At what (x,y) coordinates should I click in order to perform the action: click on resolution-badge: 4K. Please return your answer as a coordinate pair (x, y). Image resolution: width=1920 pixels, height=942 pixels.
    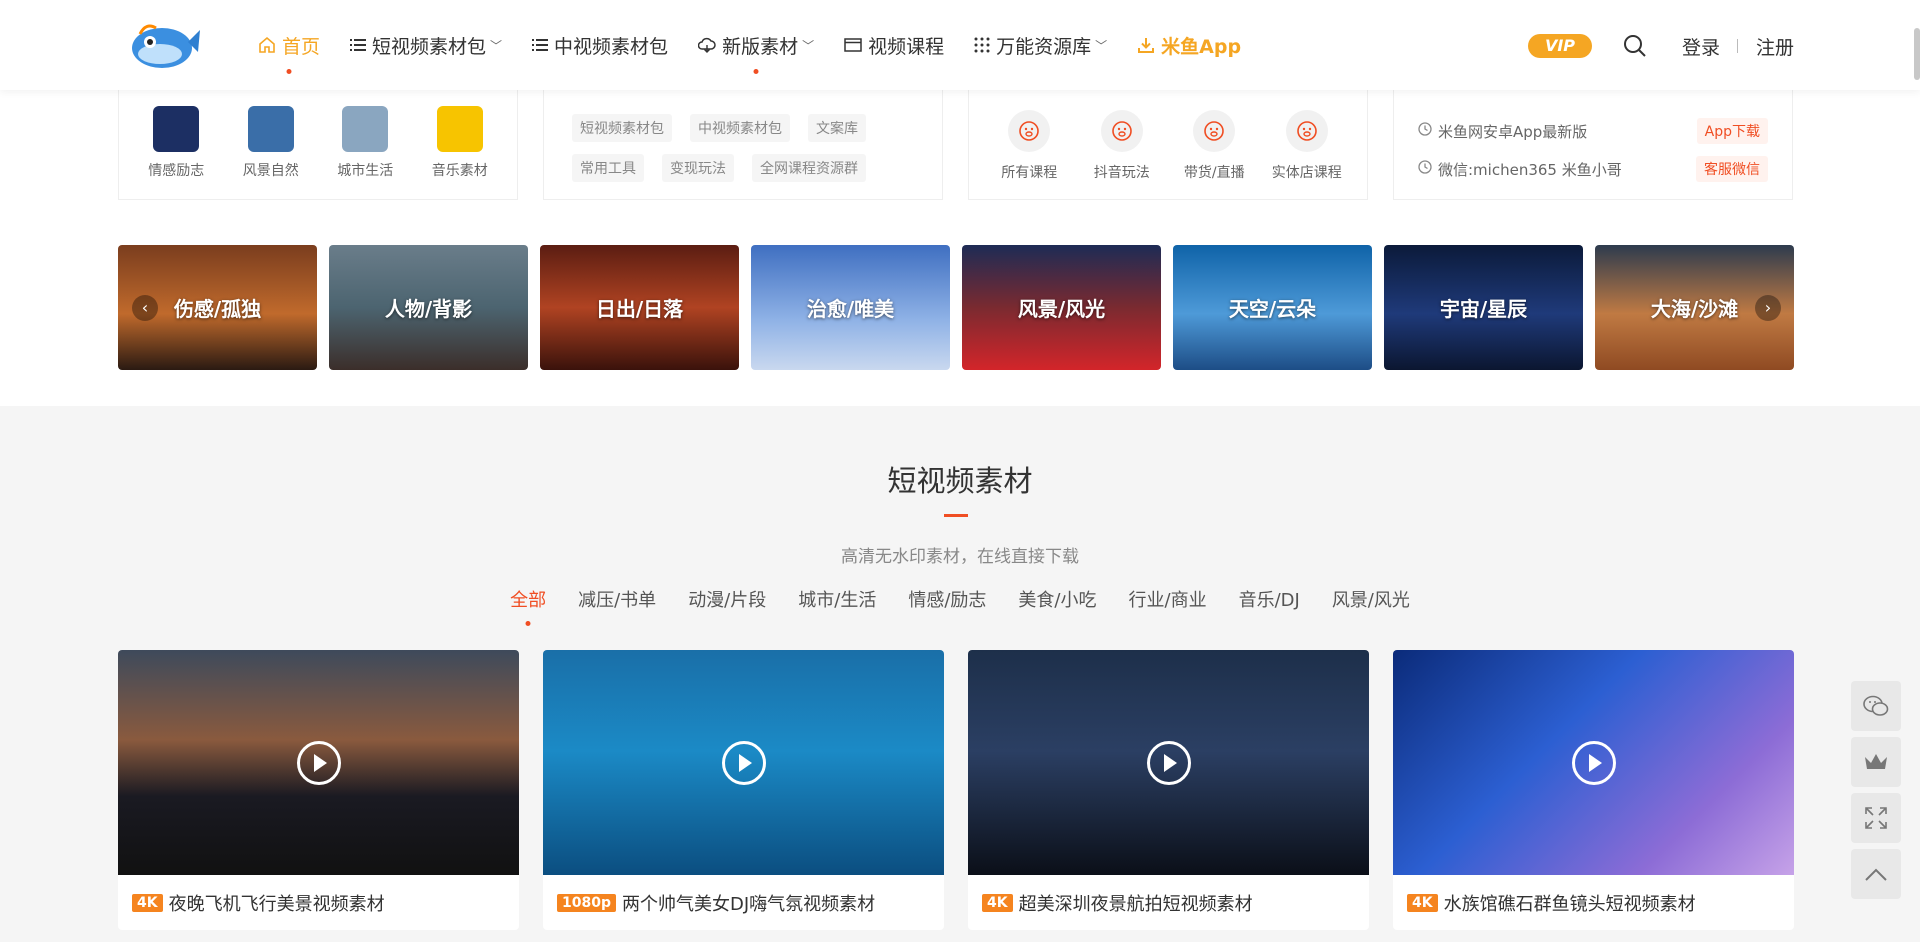
    Looking at the image, I should click on (147, 902).